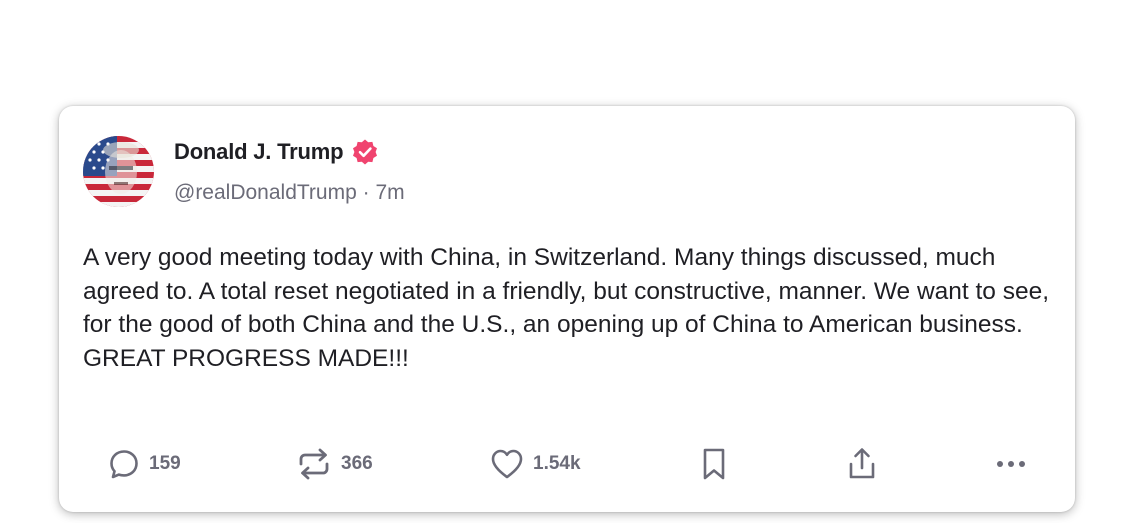  I want to click on author-name-row: Donald J. Trump, so click(276, 152).